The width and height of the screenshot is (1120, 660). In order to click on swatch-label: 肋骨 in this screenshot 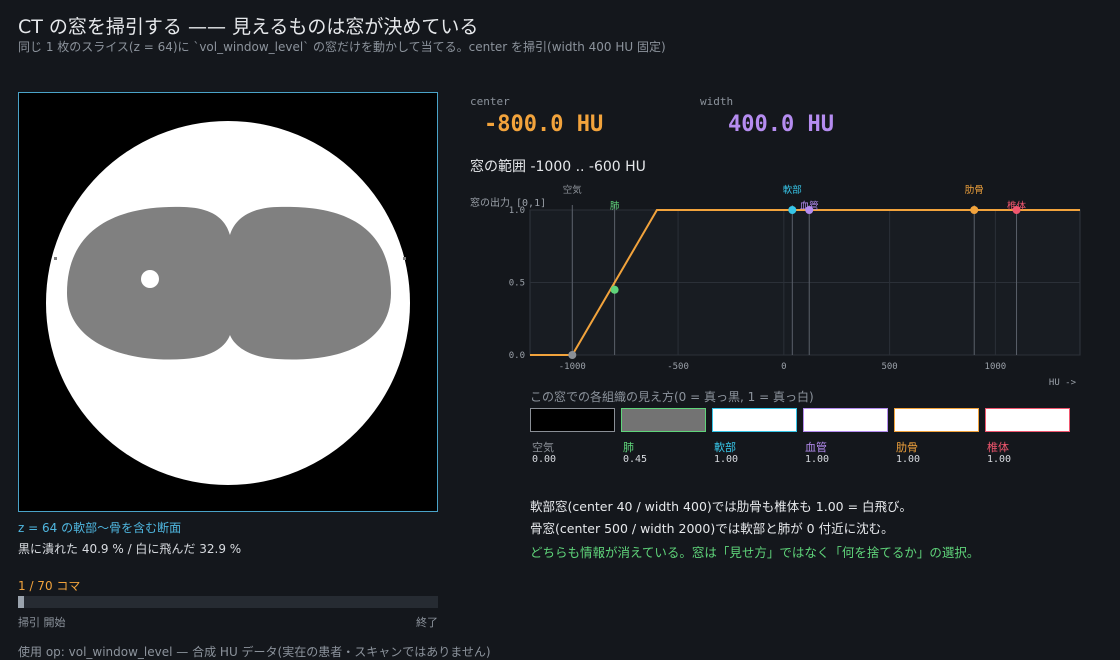, I will do `click(907, 447)`.